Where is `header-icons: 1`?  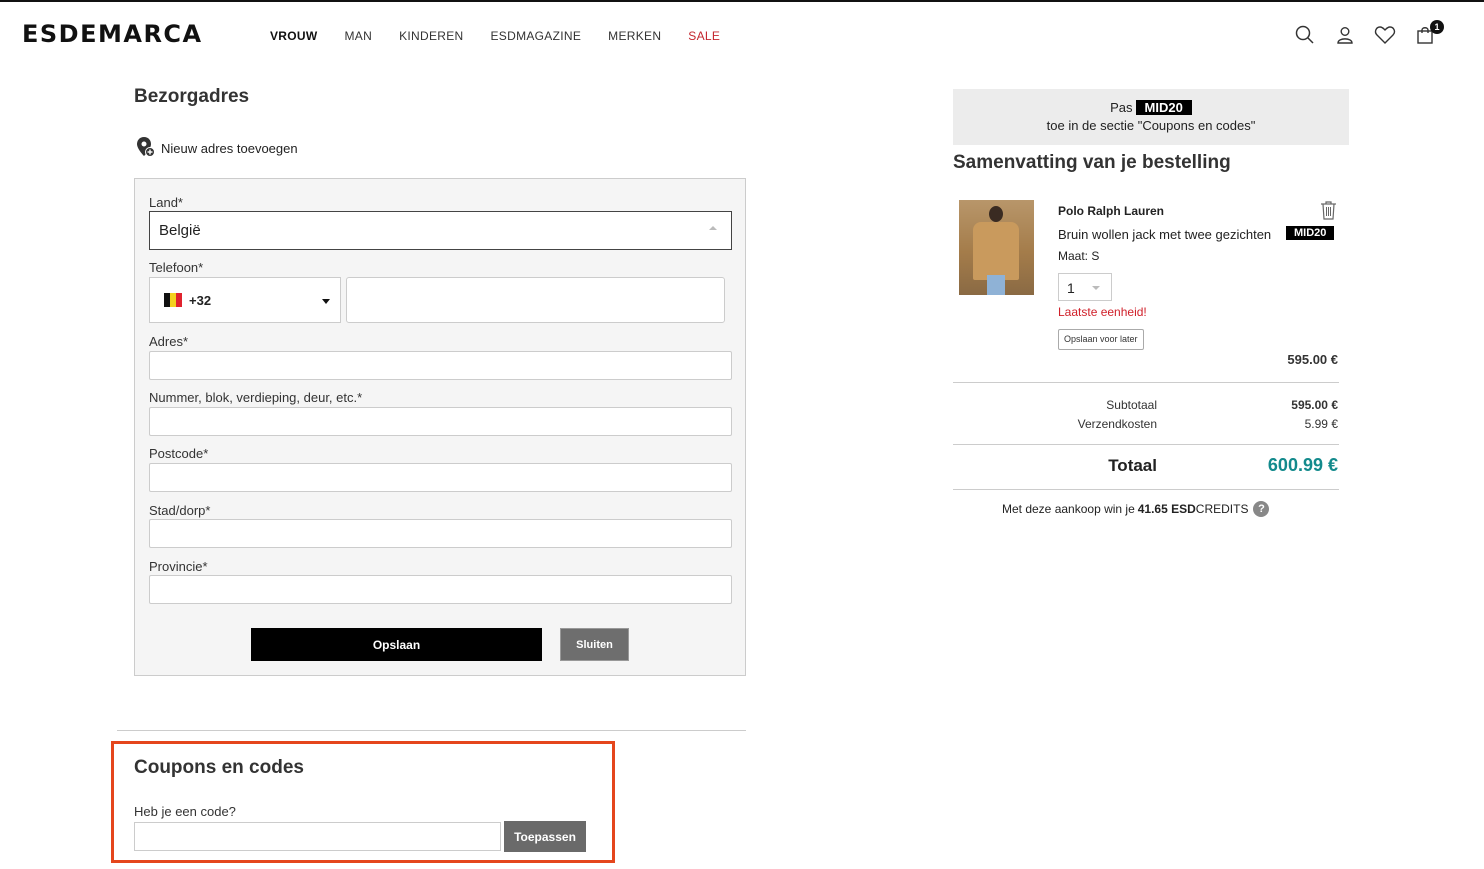 header-icons: 1 is located at coordinates (1374, 33).